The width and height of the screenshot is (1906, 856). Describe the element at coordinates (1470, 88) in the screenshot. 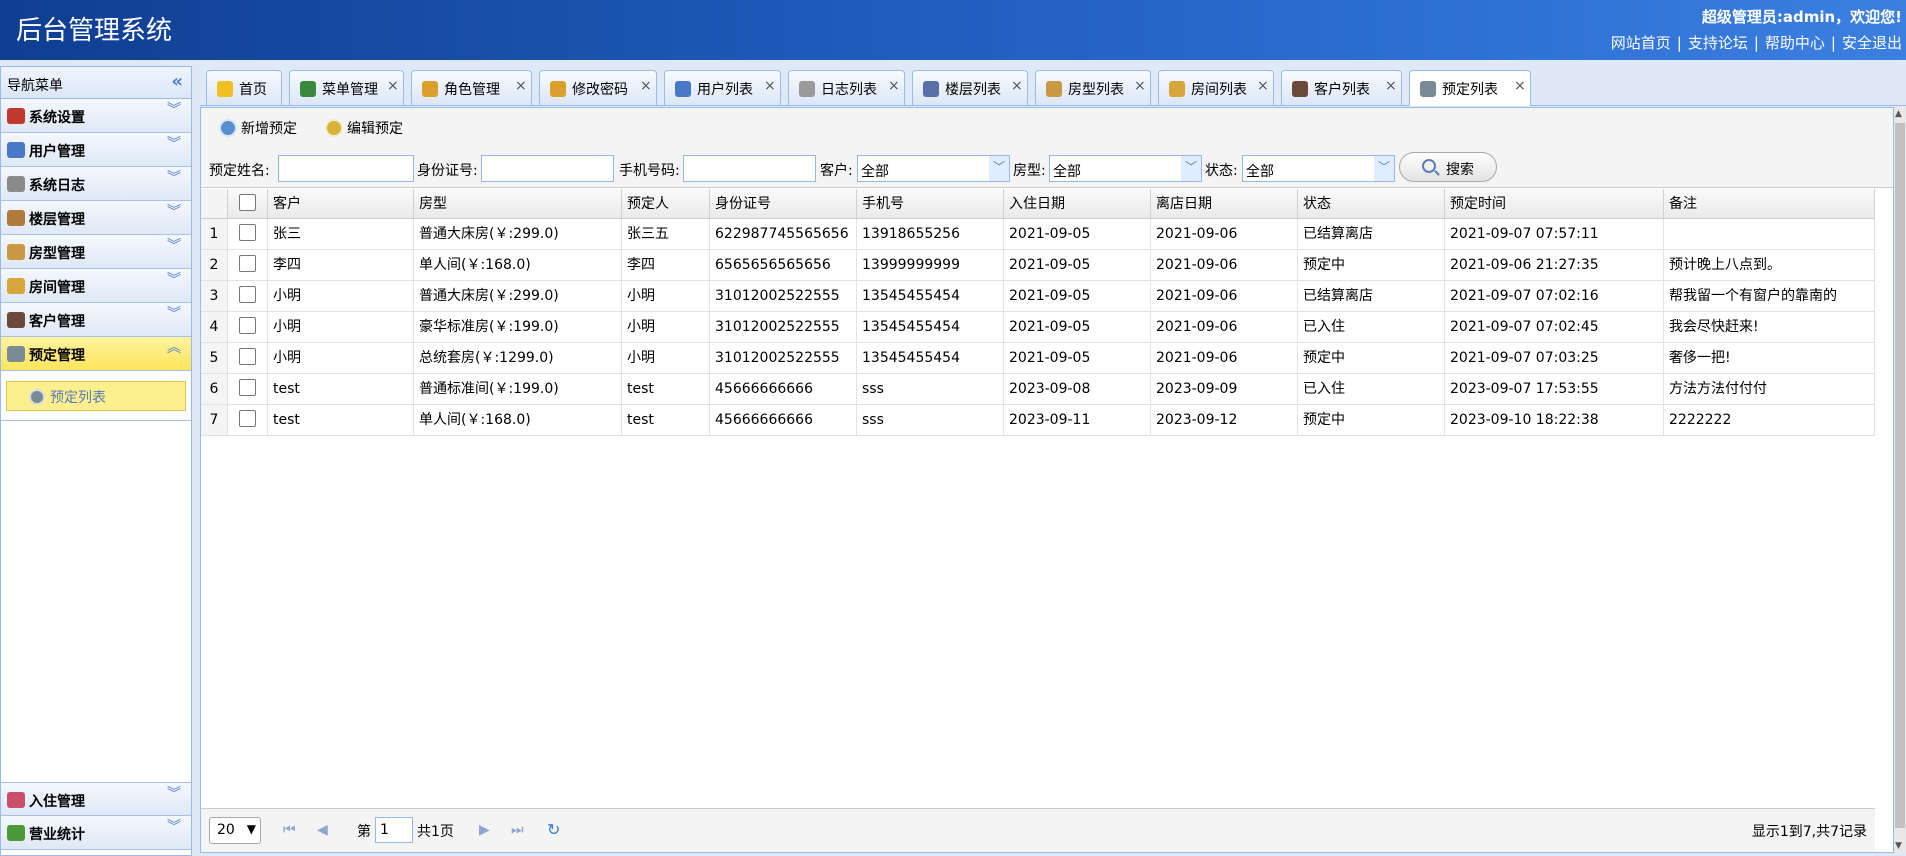

I see `tab-11: 预定列表 ×` at that location.